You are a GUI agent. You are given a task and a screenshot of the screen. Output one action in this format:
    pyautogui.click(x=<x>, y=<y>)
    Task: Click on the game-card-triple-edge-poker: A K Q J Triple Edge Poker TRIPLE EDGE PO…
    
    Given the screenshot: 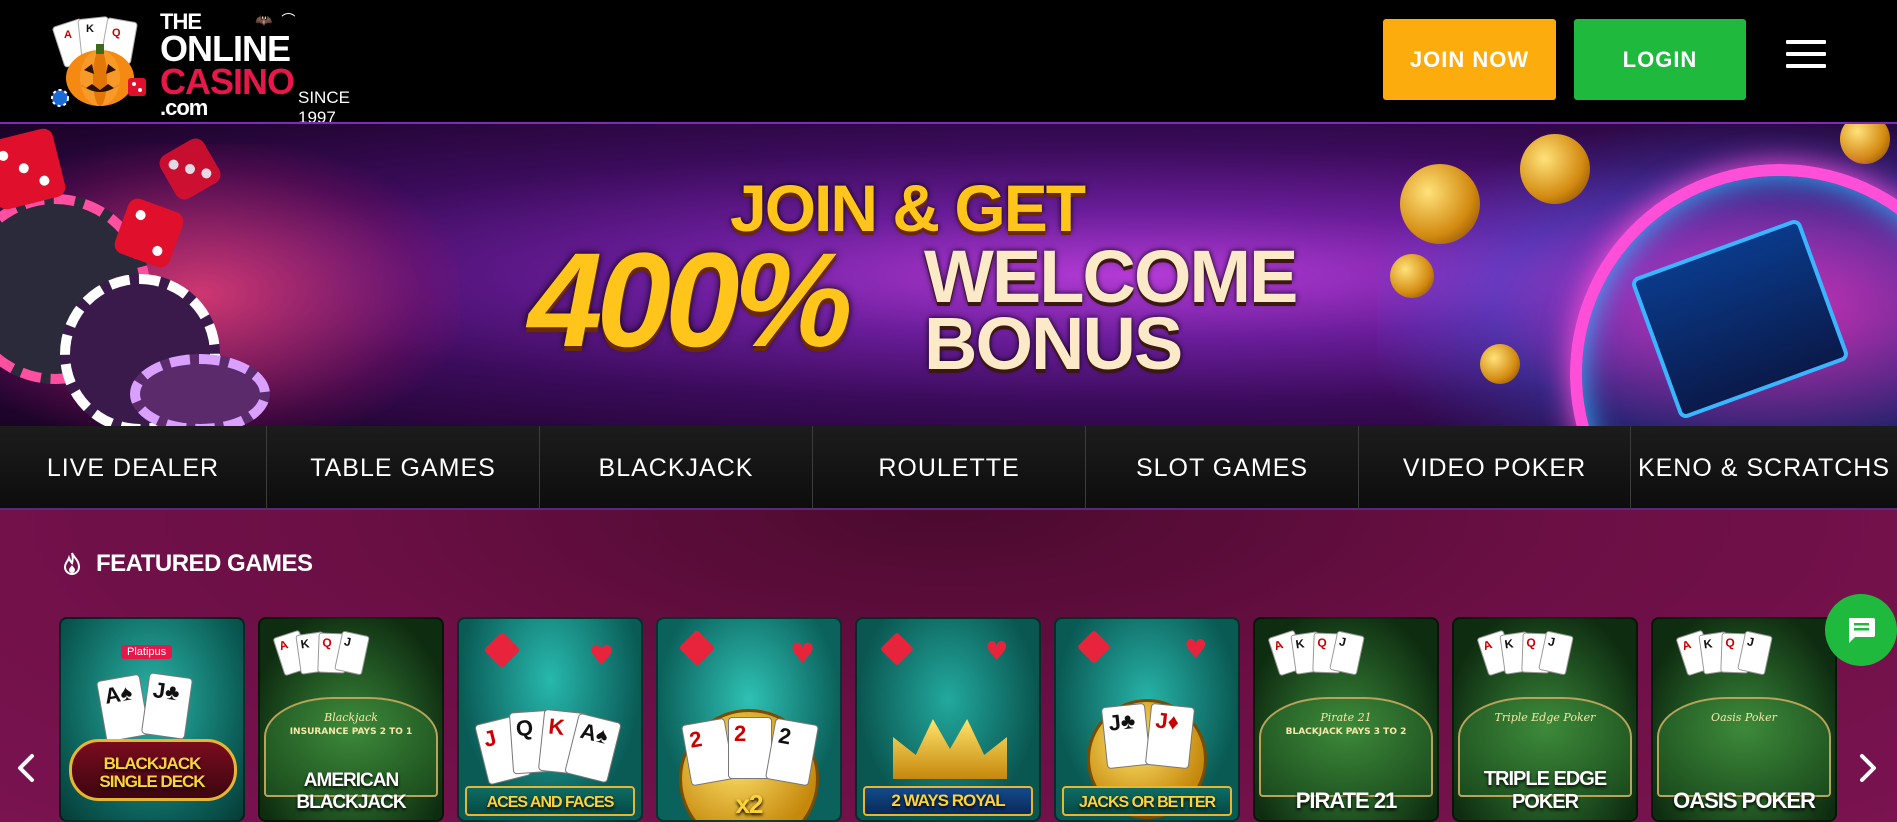 What is the action you would take?
    pyautogui.click(x=1545, y=719)
    